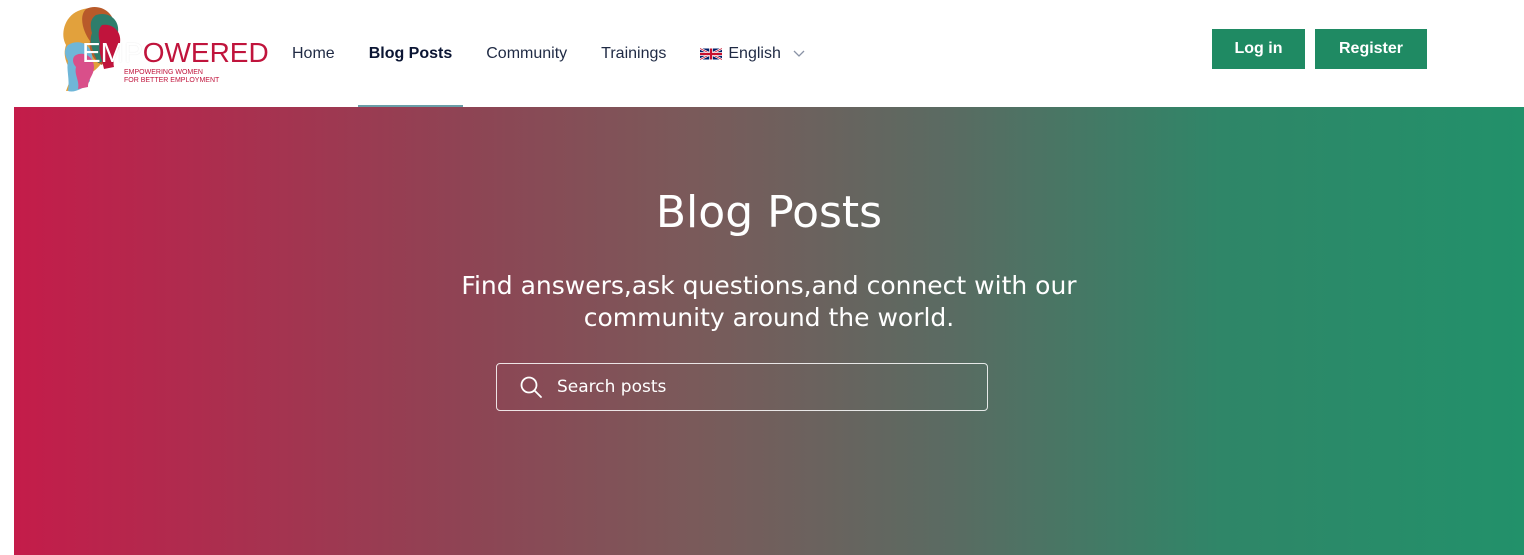 The height and width of the screenshot is (555, 1524). What do you see at coordinates (410, 53) in the screenshot?
I see `nav-blog-posts: Blog Posts` at bounding box center [410, 53].